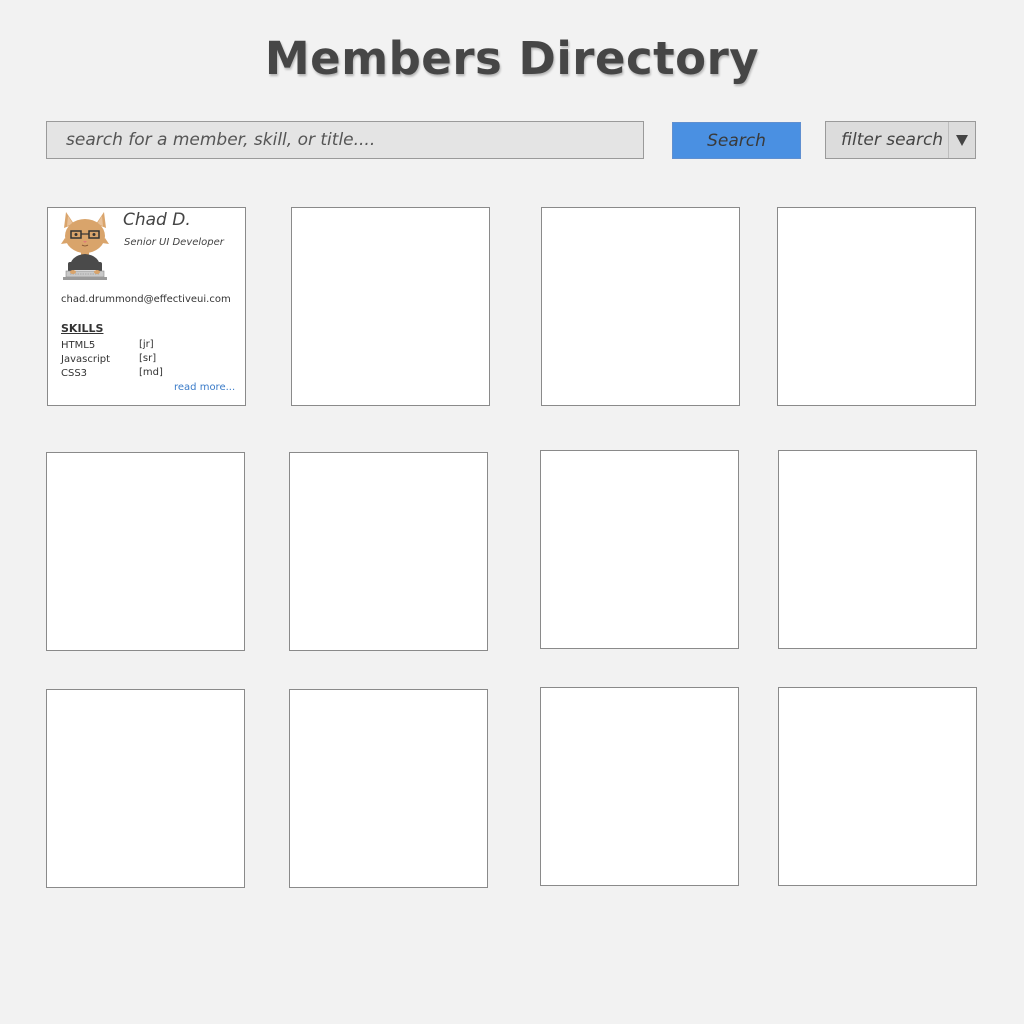 This screenshot has width=1024, height=1024. I want to click on member-email: chad.drummond@effectiveui.com, so click(146, 299).